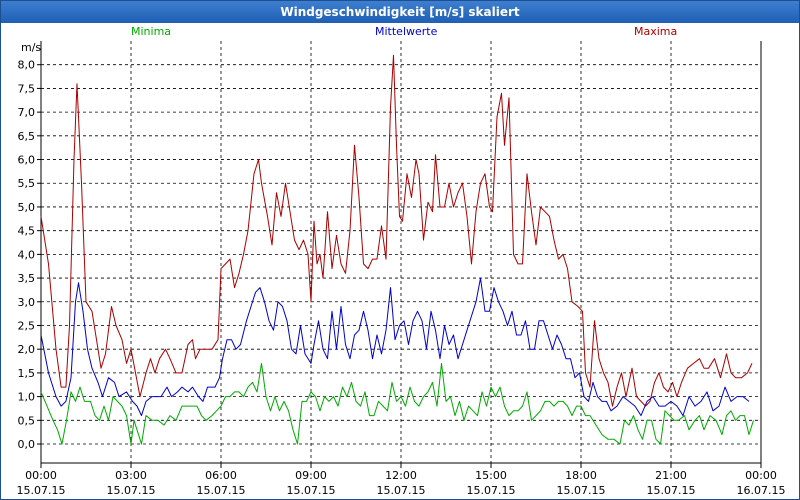  I want to click on x-tick-time: 09:00, so click(311, 475).